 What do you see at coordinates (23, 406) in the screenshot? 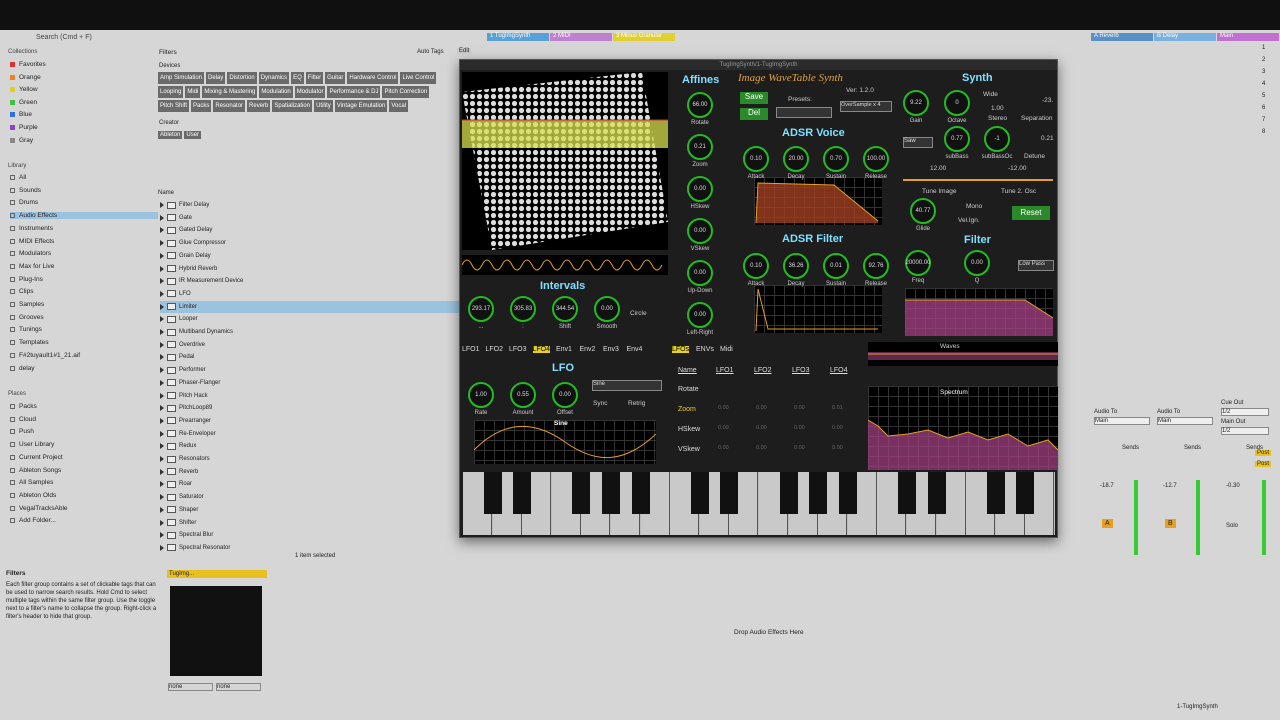
I see `places-item: Packs` at bounding box center [23, 406].